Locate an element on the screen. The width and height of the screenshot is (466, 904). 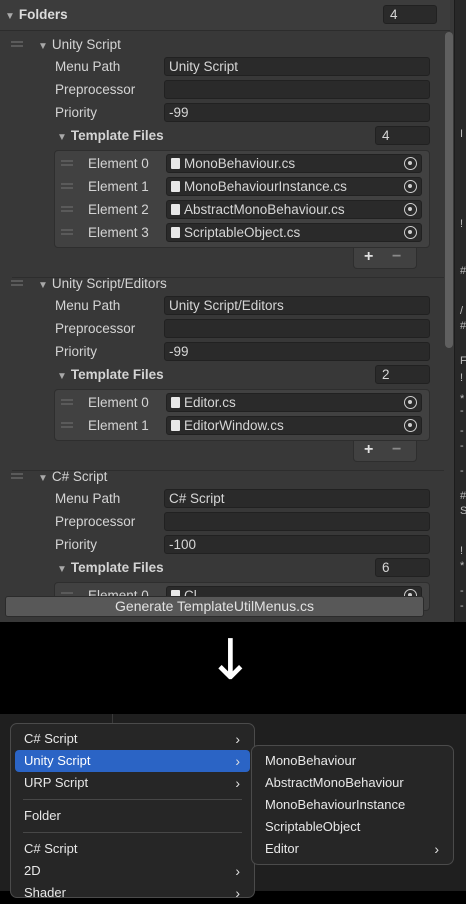
menu-path-field: Unity Script/Editors is located at coordinates (297, 305).